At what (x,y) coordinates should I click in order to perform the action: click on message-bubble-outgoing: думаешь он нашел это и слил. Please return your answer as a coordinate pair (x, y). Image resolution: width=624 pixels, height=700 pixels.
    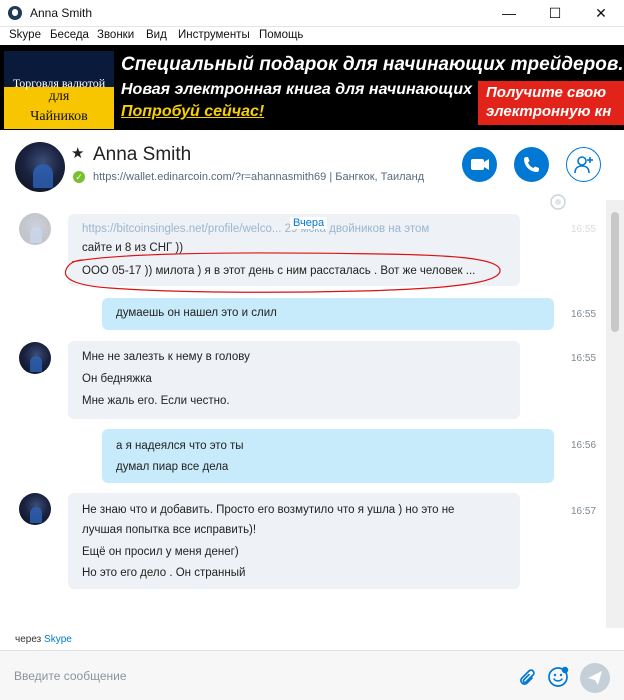
    Looking at the image, I should click on (328, 314).